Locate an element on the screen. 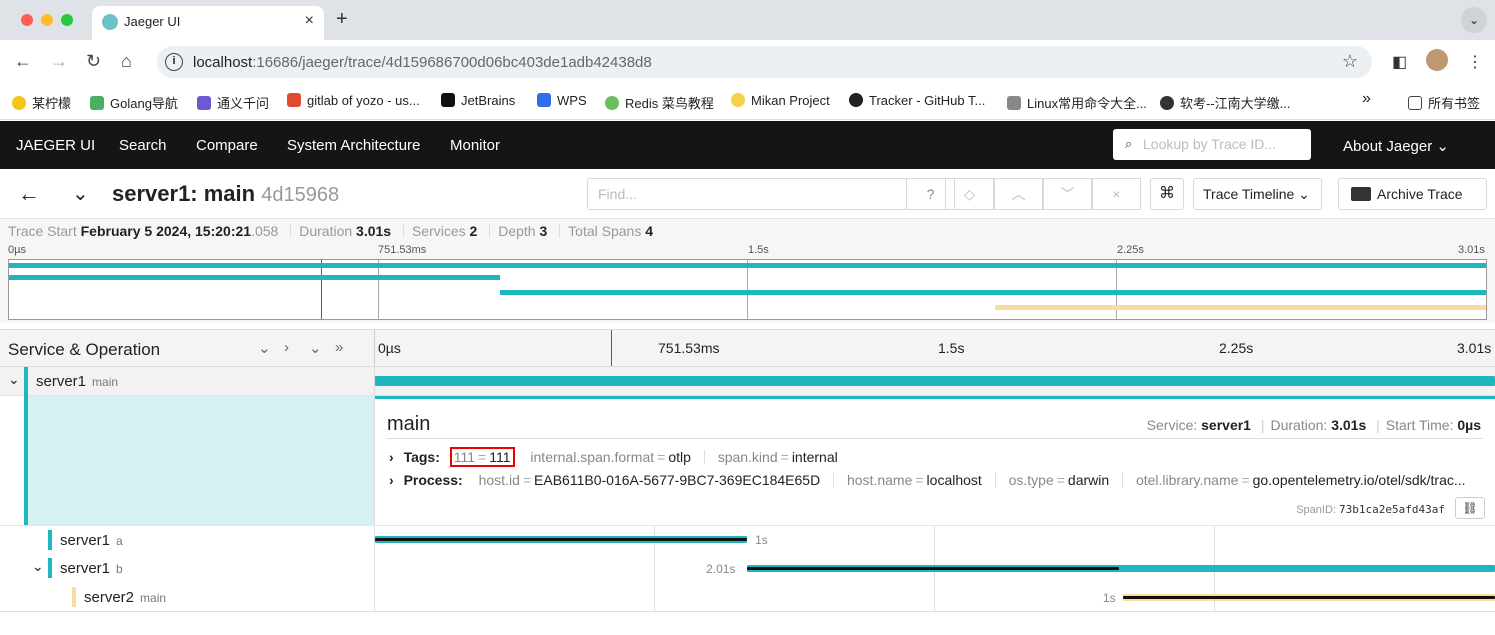 The height and width of the screenshot is (635, 1495). trace-id-lookup: ⌕ is located at coordinates (1212, 144).